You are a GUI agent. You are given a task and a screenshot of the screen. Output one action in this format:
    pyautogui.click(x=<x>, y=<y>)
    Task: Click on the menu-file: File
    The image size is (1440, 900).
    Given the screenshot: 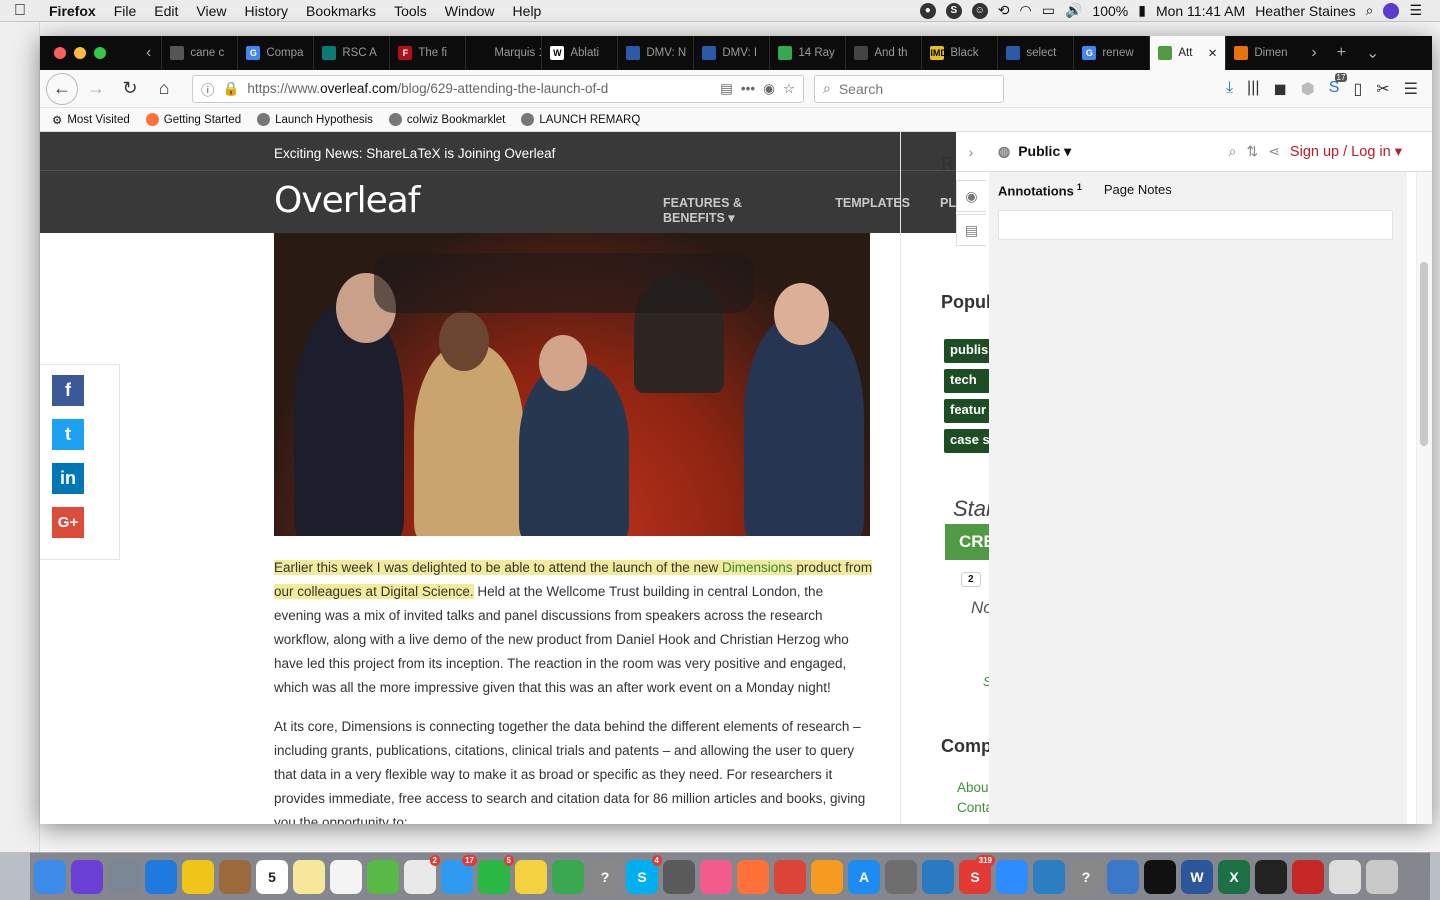 What is the action you would take?
    pyautogui.click(x=125, y=11)
    